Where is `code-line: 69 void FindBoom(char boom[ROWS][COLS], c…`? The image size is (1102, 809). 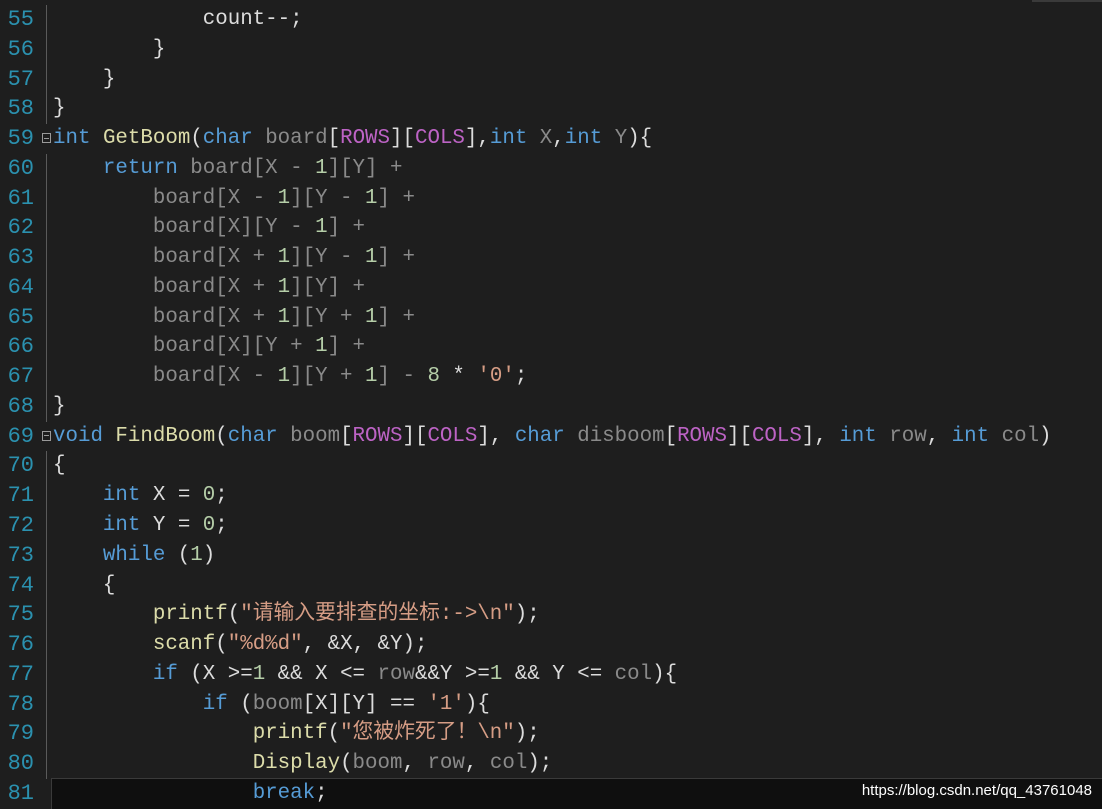 code-line: 69 void FindBoom(char boom[ROWS][COLS], c… is located at coordinates (551, 437).